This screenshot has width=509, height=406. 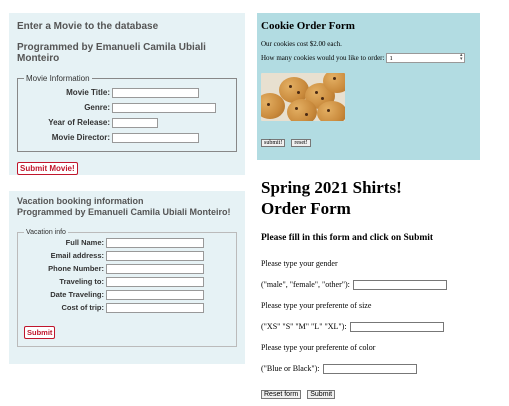 I want to click on traveling-to-label: Traveling to:, so click(x=81, y=281).